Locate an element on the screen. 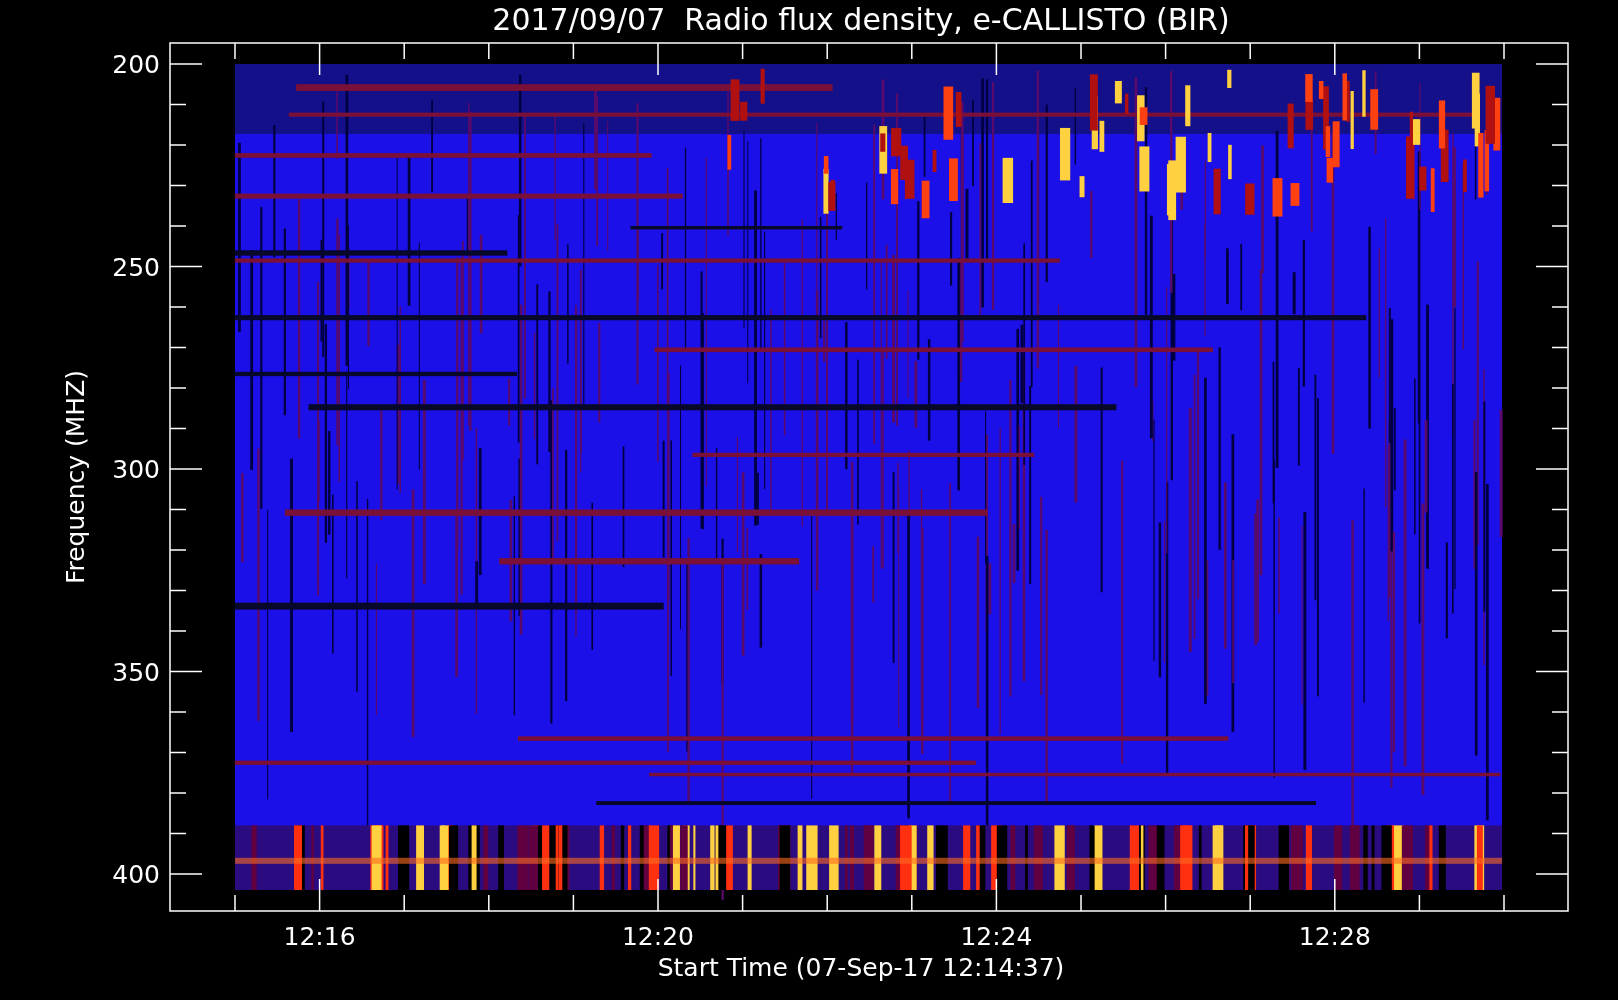 This screenshot has height=1000, width=1618. plot-title: 2017/09/07 Radio flux density, e-CALLISTO (BIR) is located at coordinates (861, 19).